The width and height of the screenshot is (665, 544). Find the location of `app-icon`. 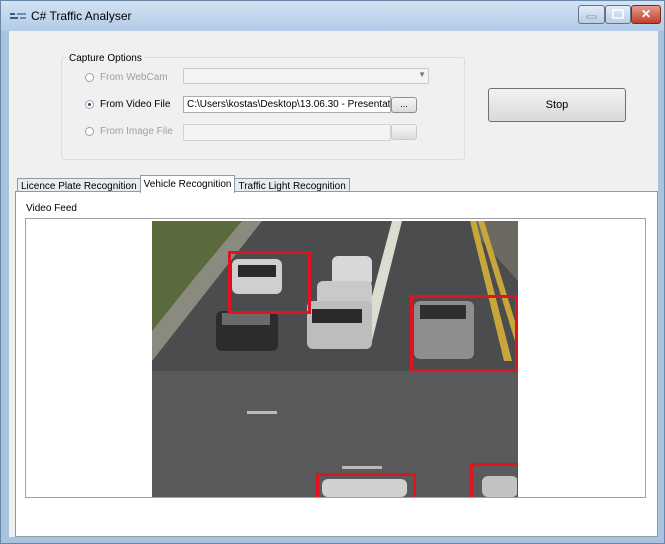

app-icon is located at coordinates (18, 16).